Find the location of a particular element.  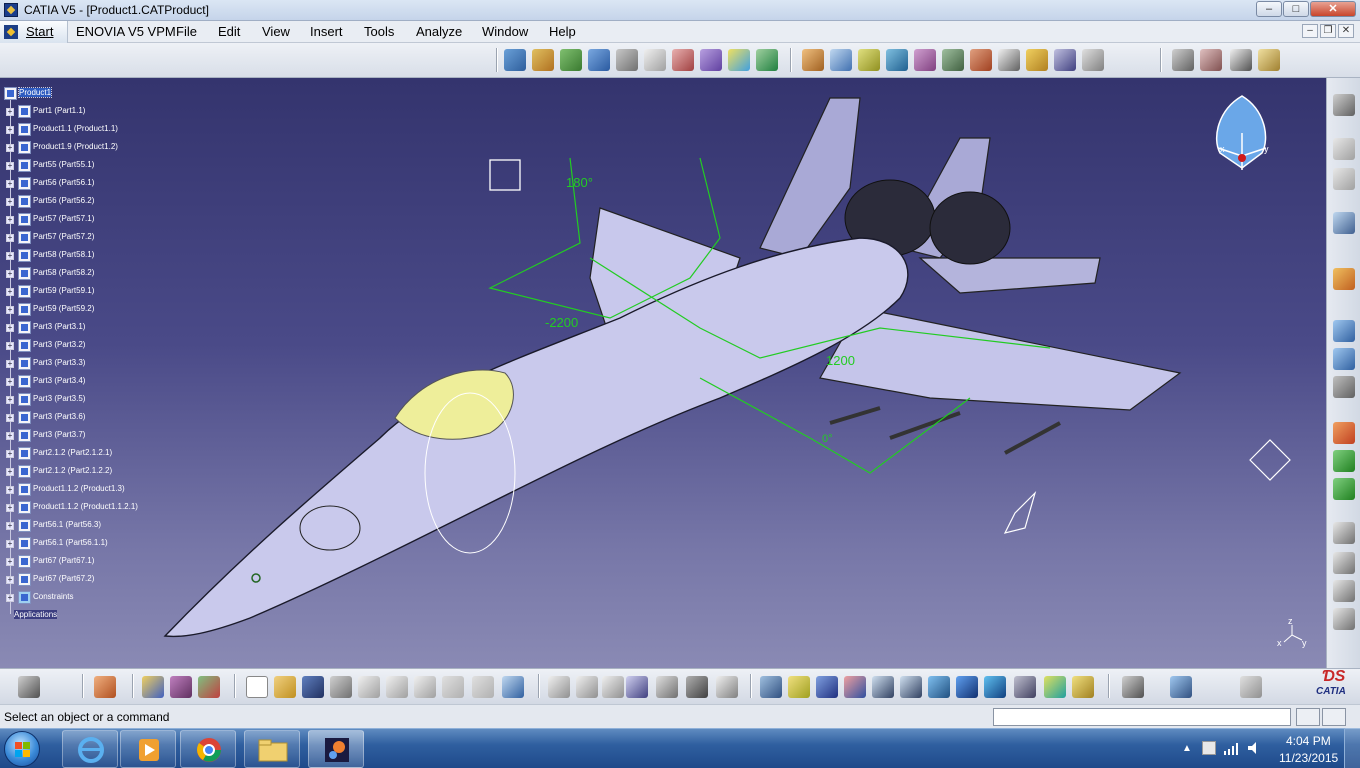

bill-of-material-icon is located at coordinates (1344, 591).